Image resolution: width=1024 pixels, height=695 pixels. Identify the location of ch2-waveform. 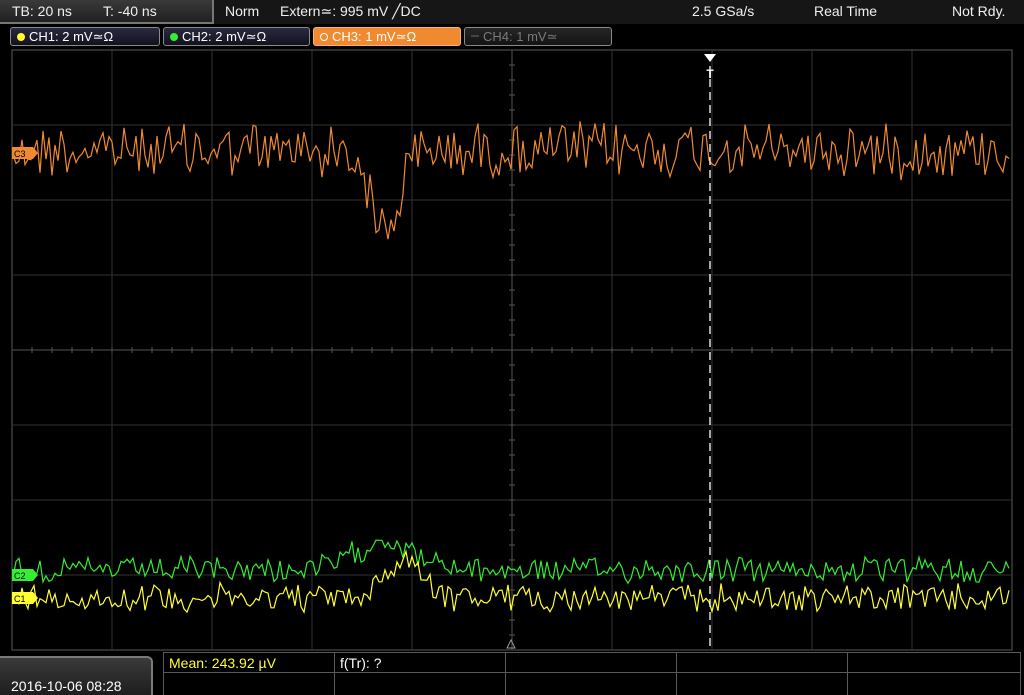
(511, 562).